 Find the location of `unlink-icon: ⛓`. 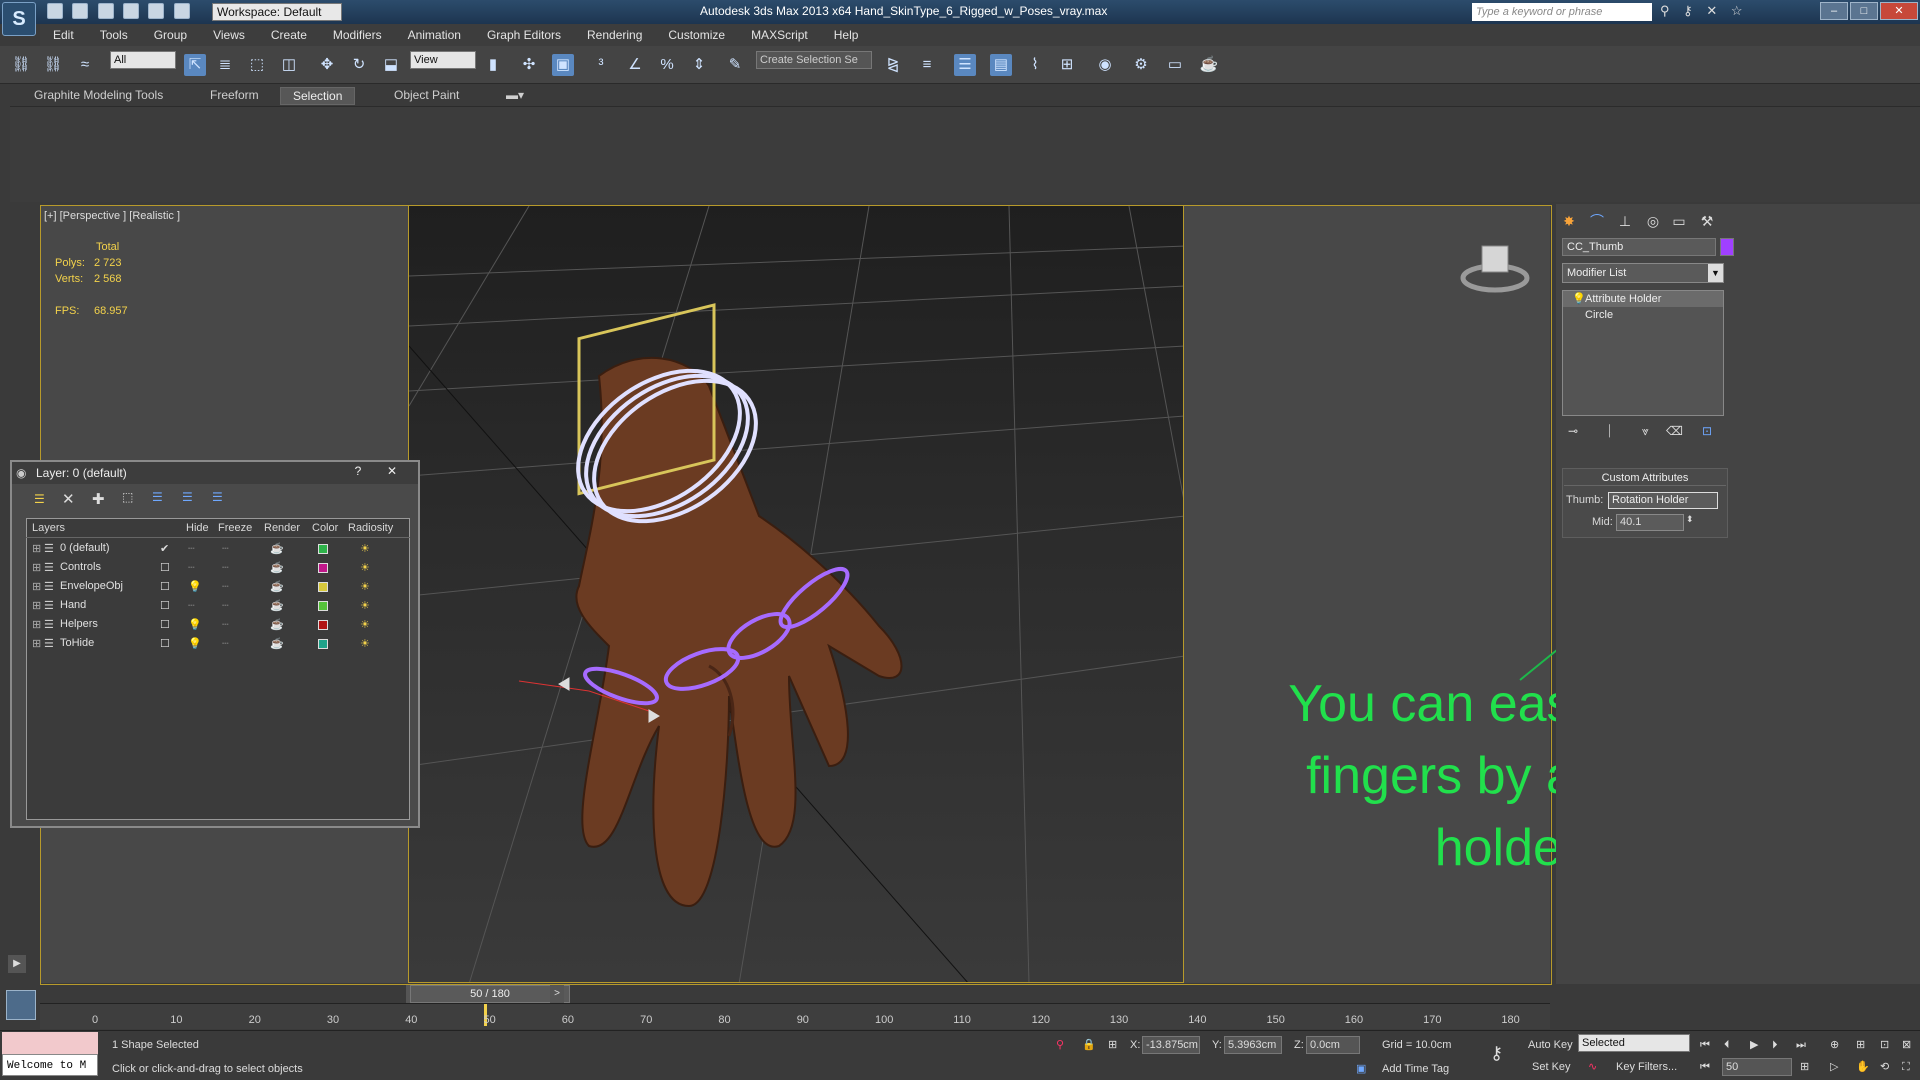

unlink-icon: ⛓ is located at coordinates (53, 65).